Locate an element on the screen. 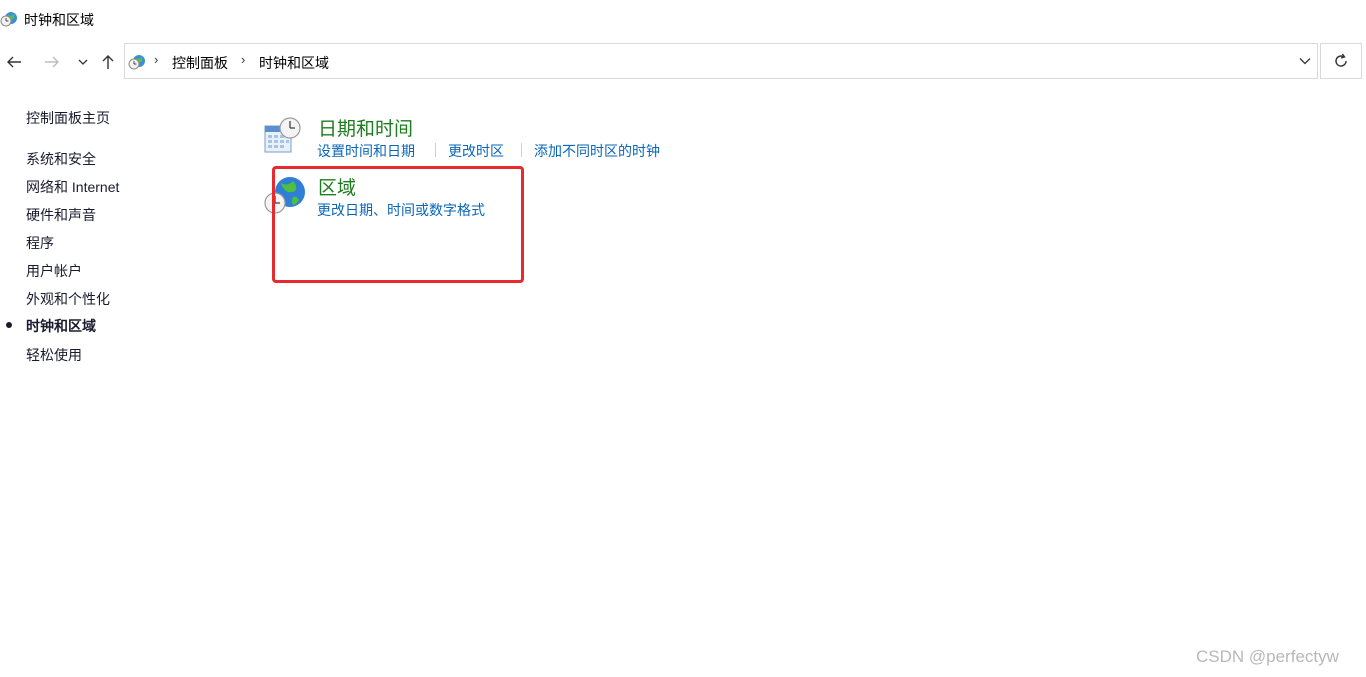 This screenshot has height=677, width=1366. category-title-date-time: 日期和时间 is located at coordinates (365, 127).